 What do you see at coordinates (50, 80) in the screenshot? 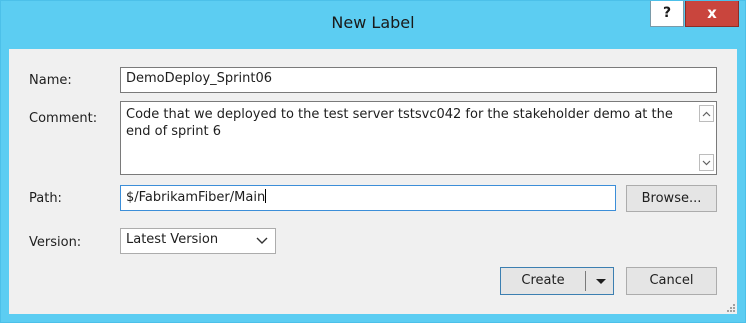
I see `name-label: Name:` at bounding box center [50, 80].